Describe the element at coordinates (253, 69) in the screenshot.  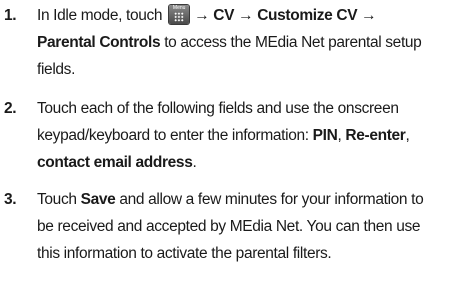
I see `step-line: fields.` at that location.